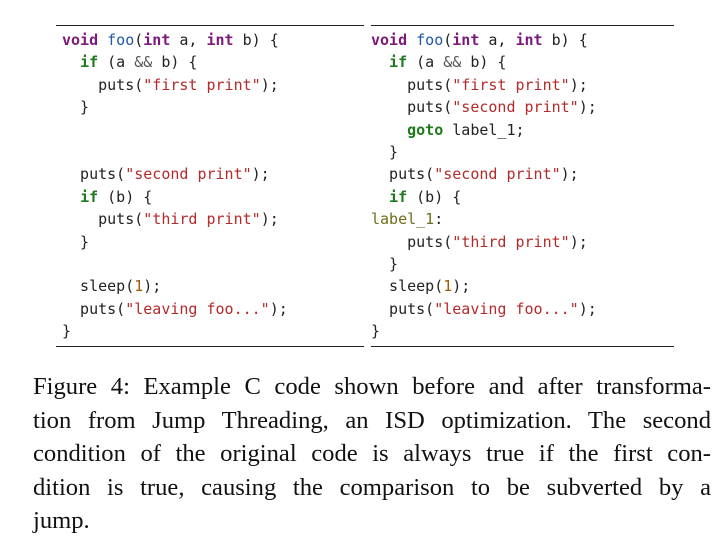 The height and width of the screenshot is (556, 726). What do you see at coordinates (425, 129) in the screenshot?
I see `code-token: goto` at bounding box center [425, 129].